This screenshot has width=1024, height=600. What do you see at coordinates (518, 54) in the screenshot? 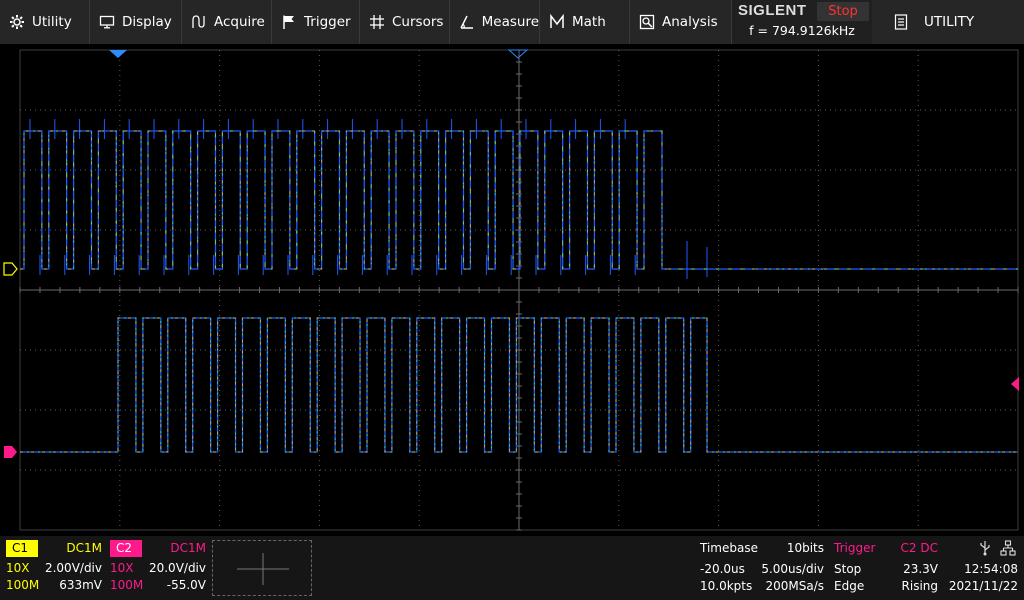
I see `horizontal-delay-marker` at bounding box center [518, 54].